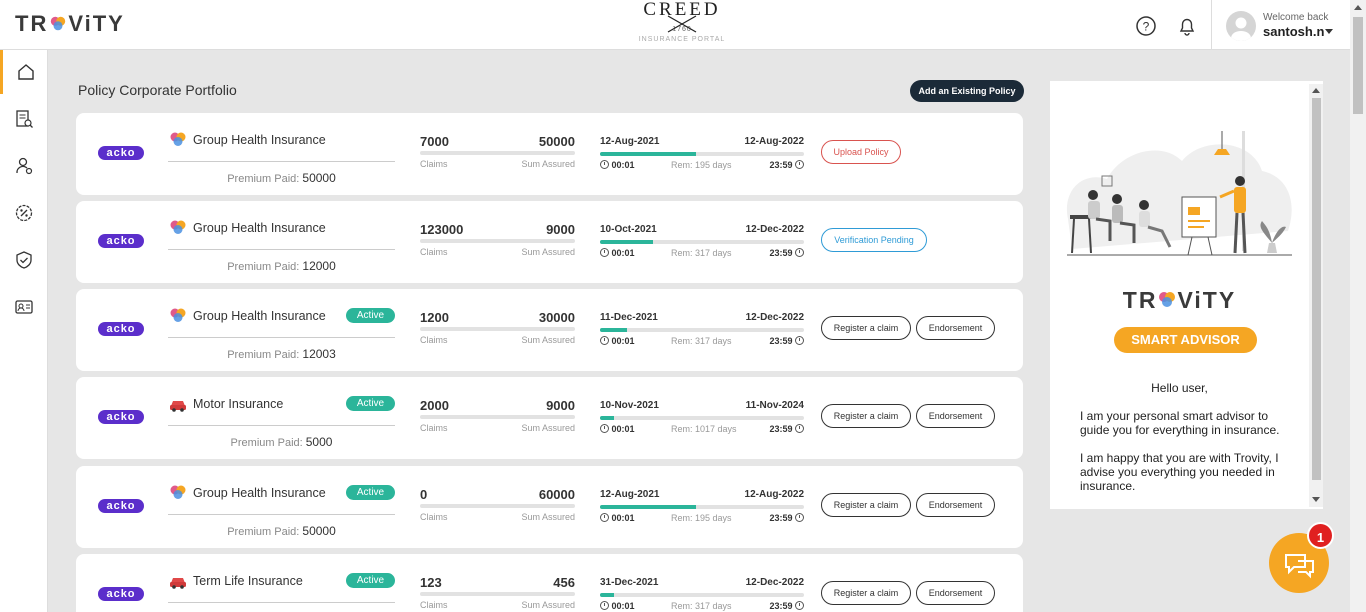  What do you see at coordinates (1179, 193) in the screenshot?
I see `advisor-illustration` at bounding box center [1179, 193].